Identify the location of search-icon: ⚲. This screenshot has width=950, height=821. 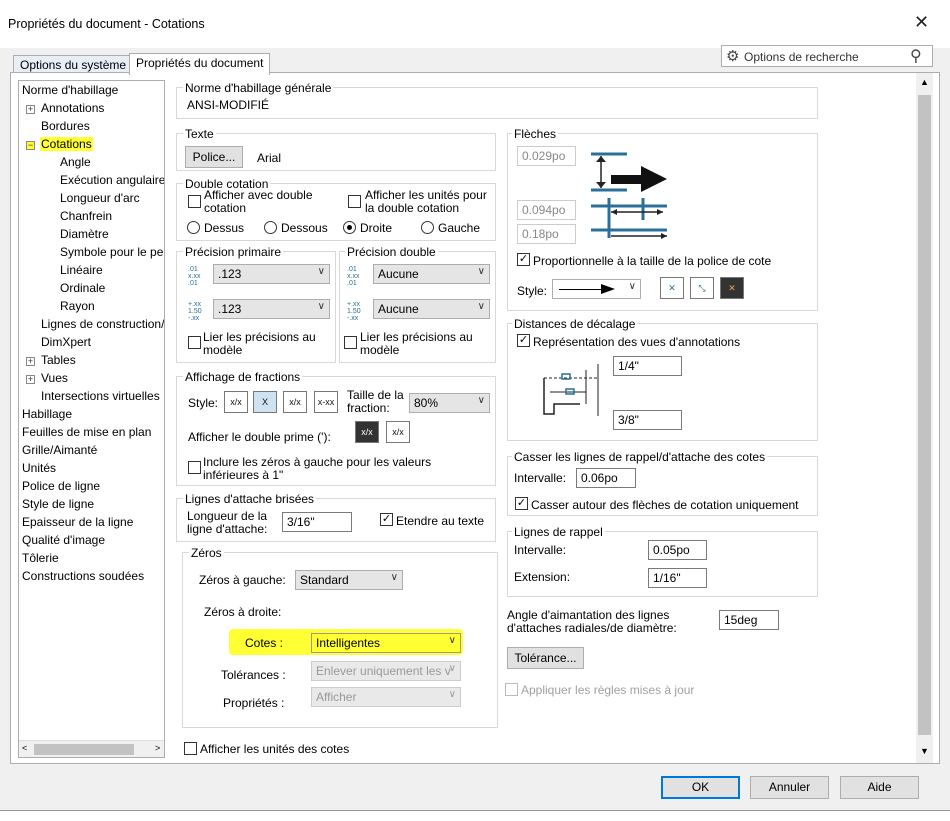
(916, 56).